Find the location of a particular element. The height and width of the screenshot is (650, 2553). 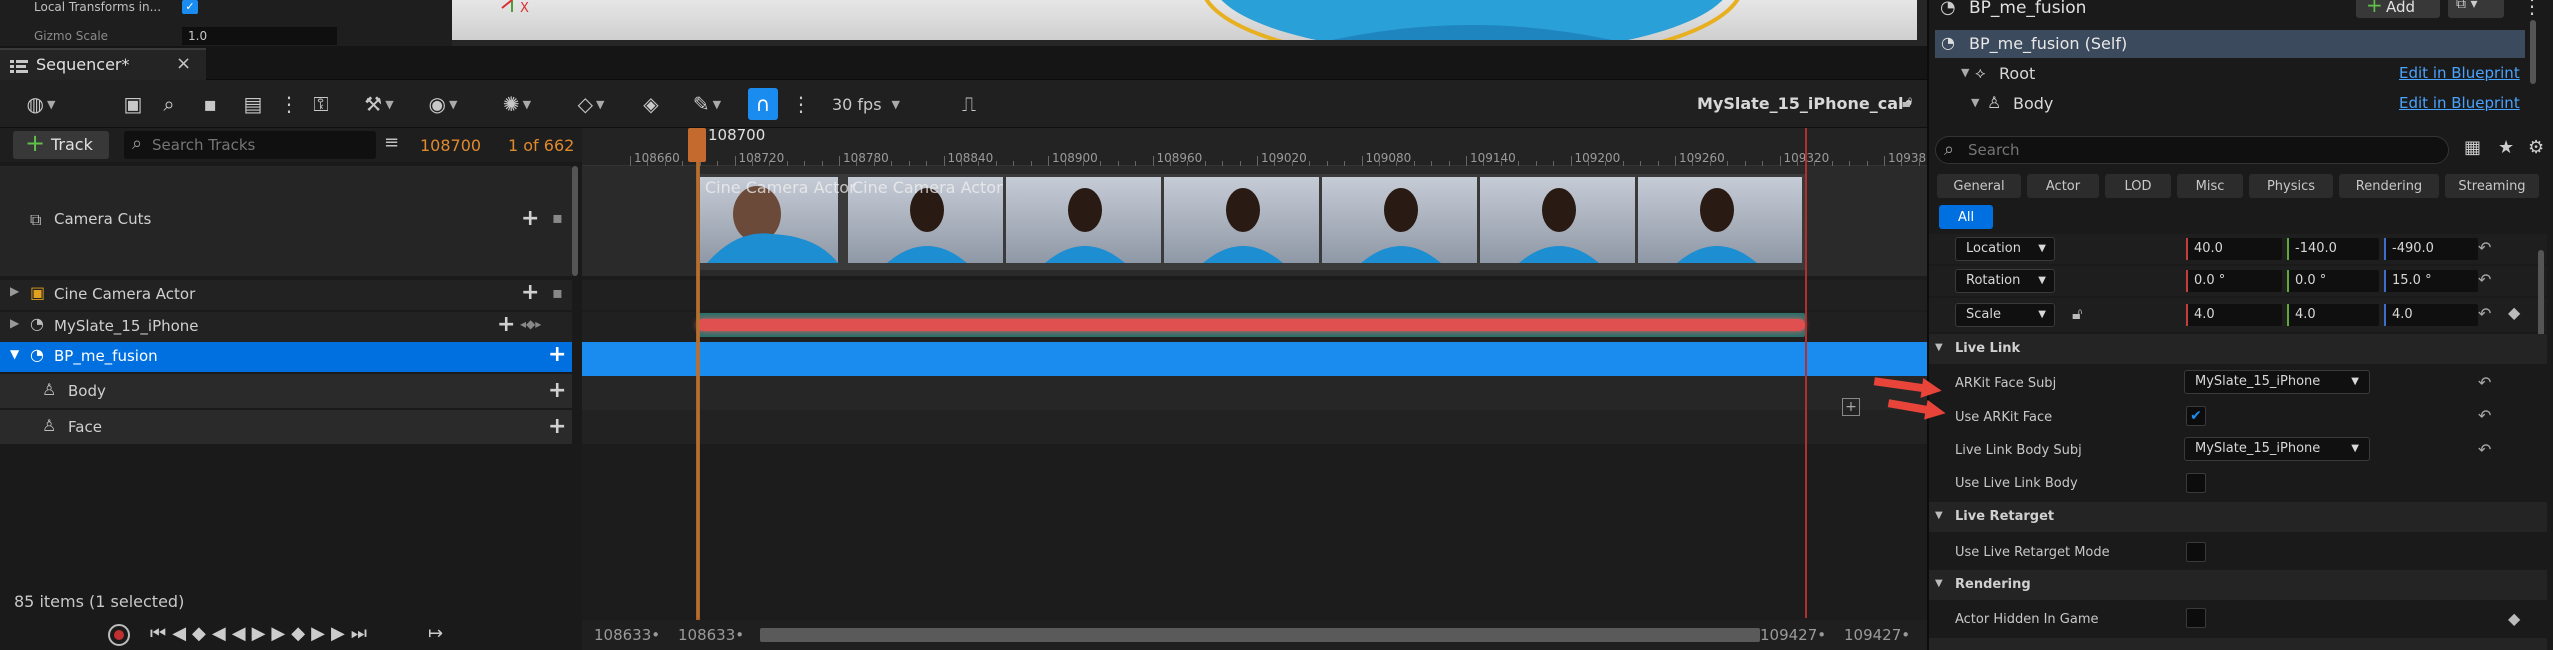

actor-name: BP_me_fusion is located at coordinates (2027, 9).